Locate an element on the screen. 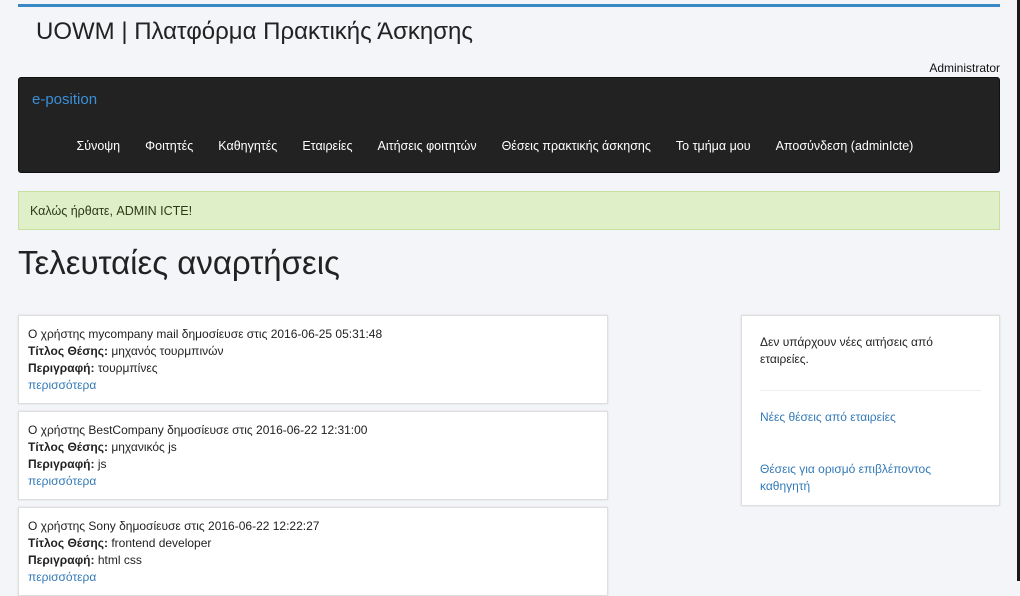  nav-item-students: Φοιτητές is located at coordinates (169, 146).